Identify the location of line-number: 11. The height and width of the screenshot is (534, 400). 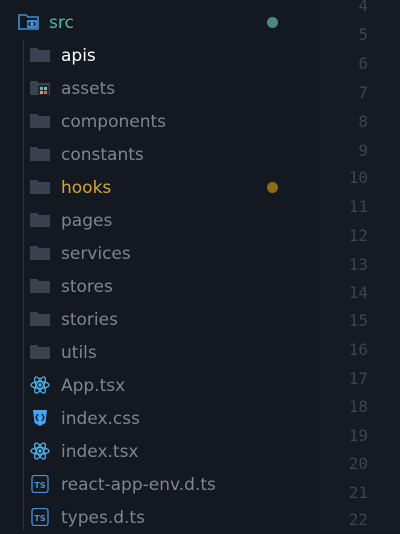
(358, 206).